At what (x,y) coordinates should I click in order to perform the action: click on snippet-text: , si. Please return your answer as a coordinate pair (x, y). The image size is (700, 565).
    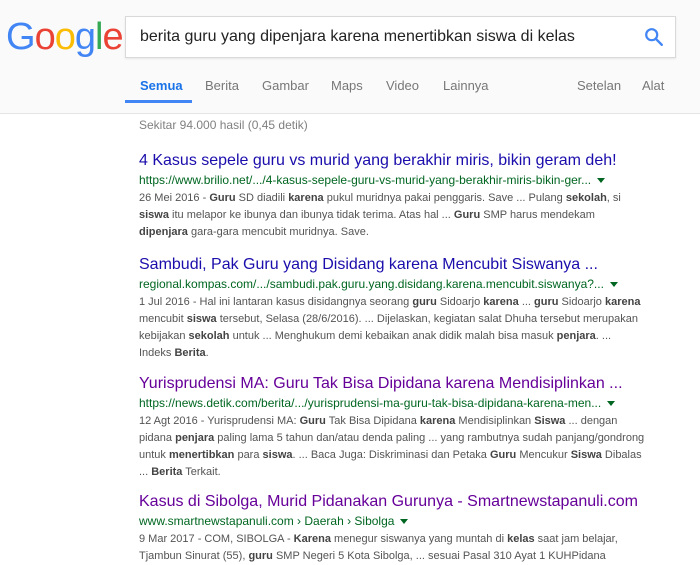
    Looking at the image, I should click on (613, 198).